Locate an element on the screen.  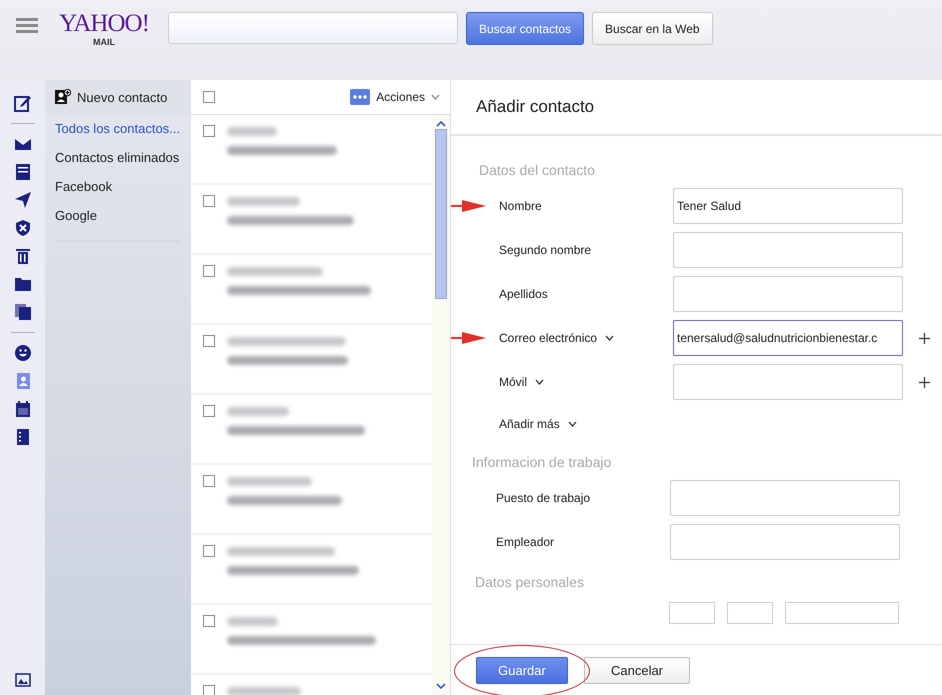
field-label: Segundo nombre is located at coordinates (545, 250).